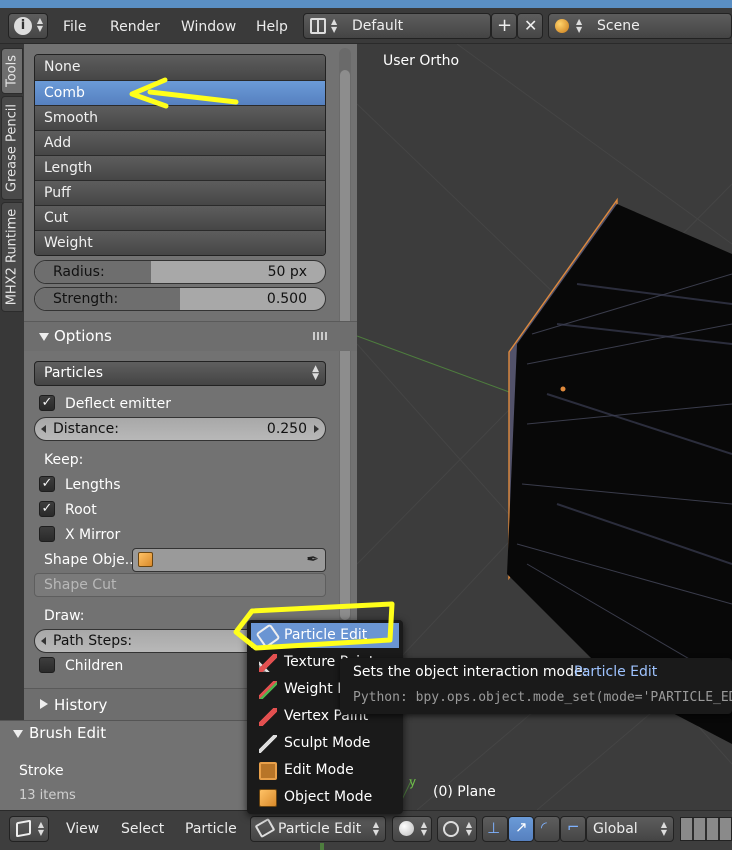  What do you see at coordinates (314, 626) in the screenshot?
I see `annotation-highlight-box` at bounding box center [314, 626].